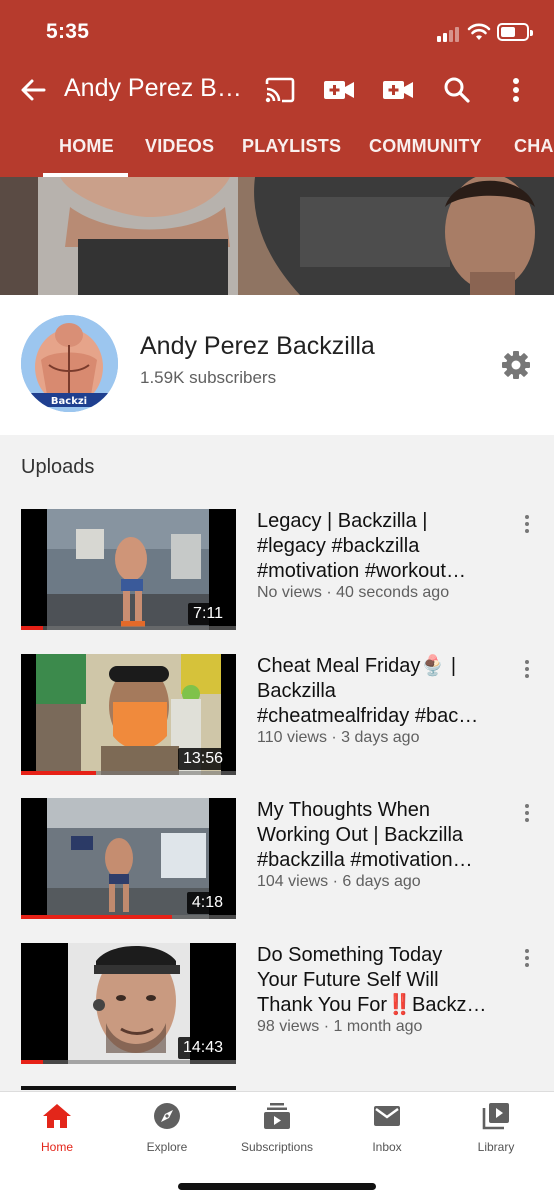 The height and width of the screenshot is (1200, 554). I want to click on cast-icon, so click(280, 90).